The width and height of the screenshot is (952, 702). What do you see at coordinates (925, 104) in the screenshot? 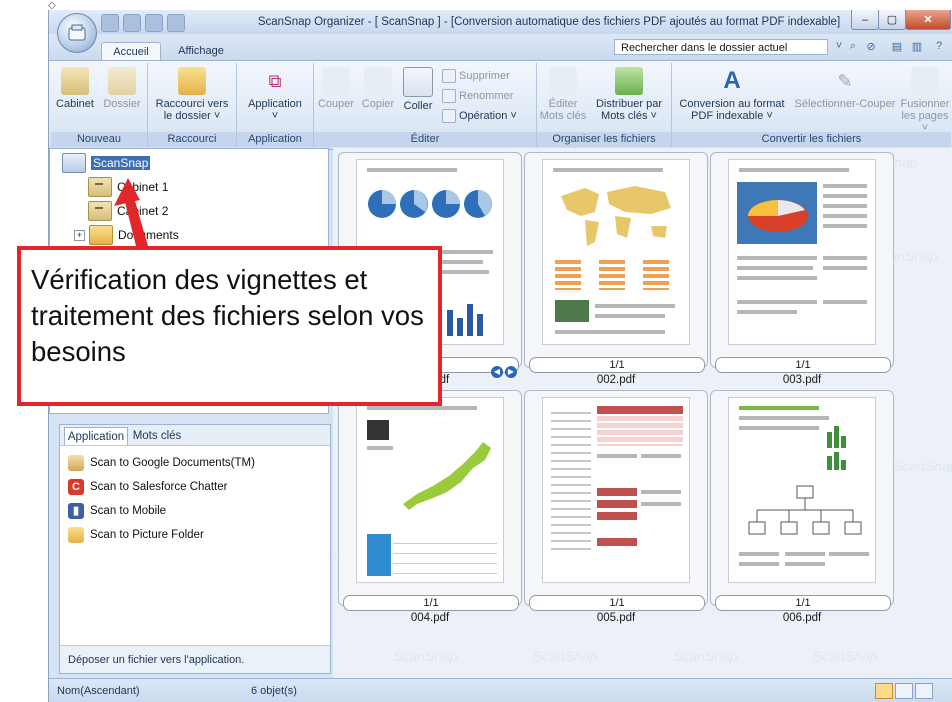
I see `merge-line1: Fusionner` at bounding box center [925, 104].